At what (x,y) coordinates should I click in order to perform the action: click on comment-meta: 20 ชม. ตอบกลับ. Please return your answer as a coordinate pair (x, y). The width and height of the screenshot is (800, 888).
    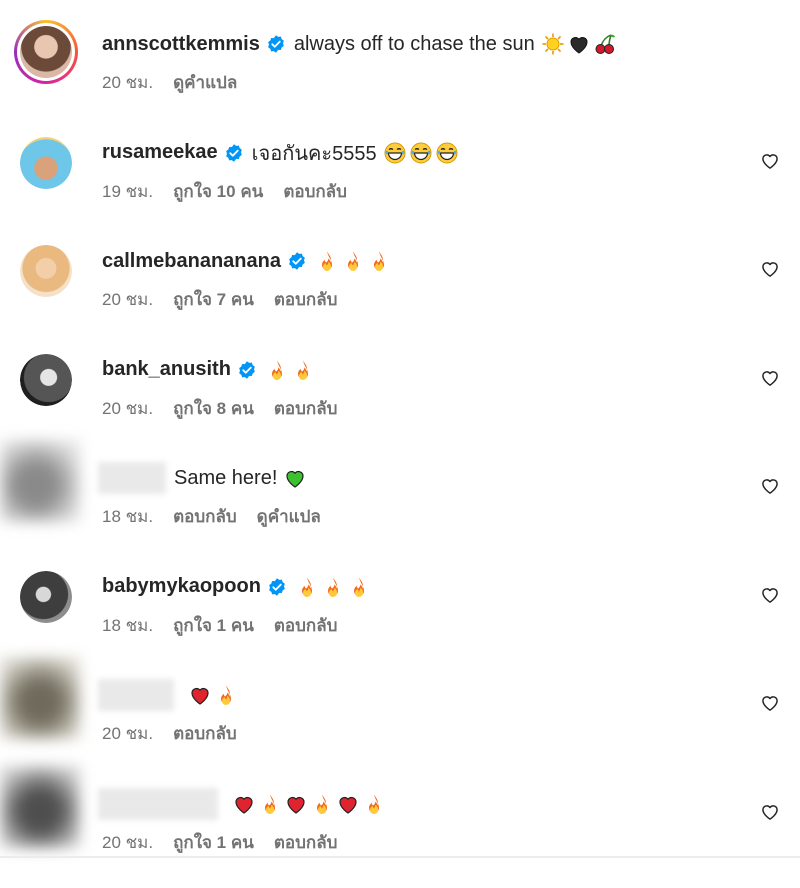
    Looking at the image, I should click on (179, 733).